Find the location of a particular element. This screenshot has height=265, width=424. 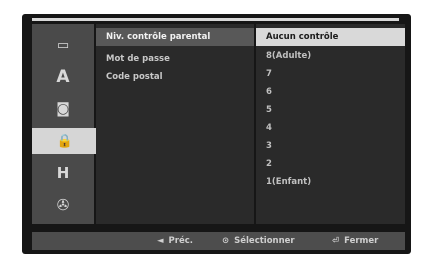

category-audio: ◙ is located at coordinates (63, 109).